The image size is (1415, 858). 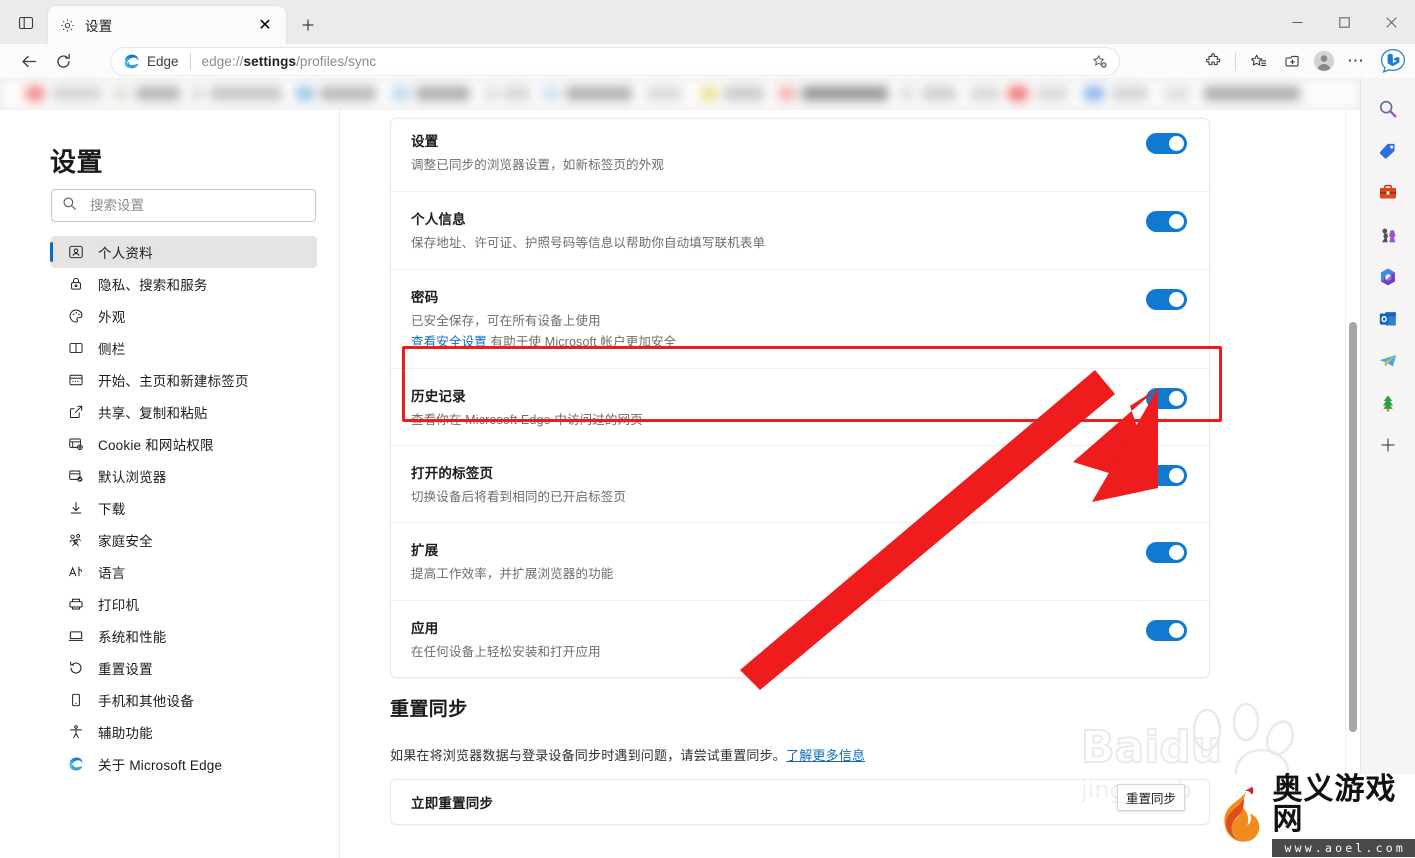 I want to click on sync-toggle-extensions, so click(x=1166, y=553).